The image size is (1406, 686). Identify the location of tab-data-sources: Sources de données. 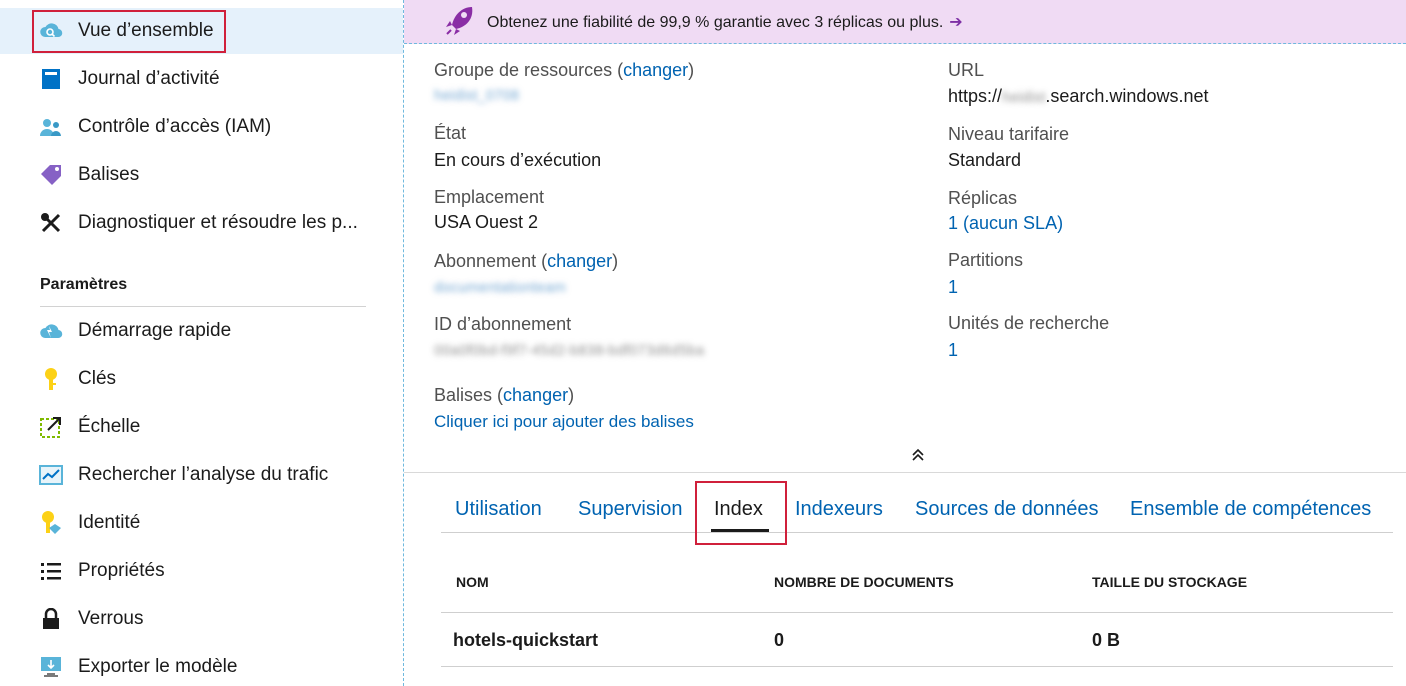
(1006, 509).